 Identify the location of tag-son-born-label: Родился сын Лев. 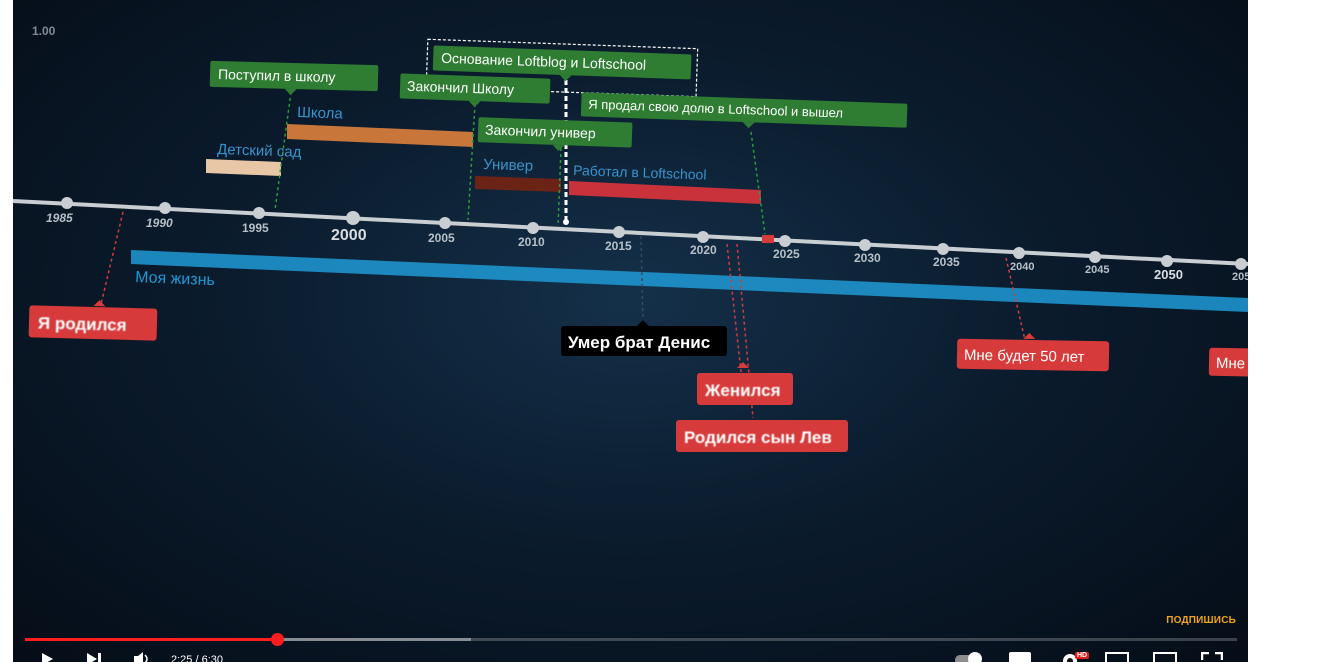
(758, 437).